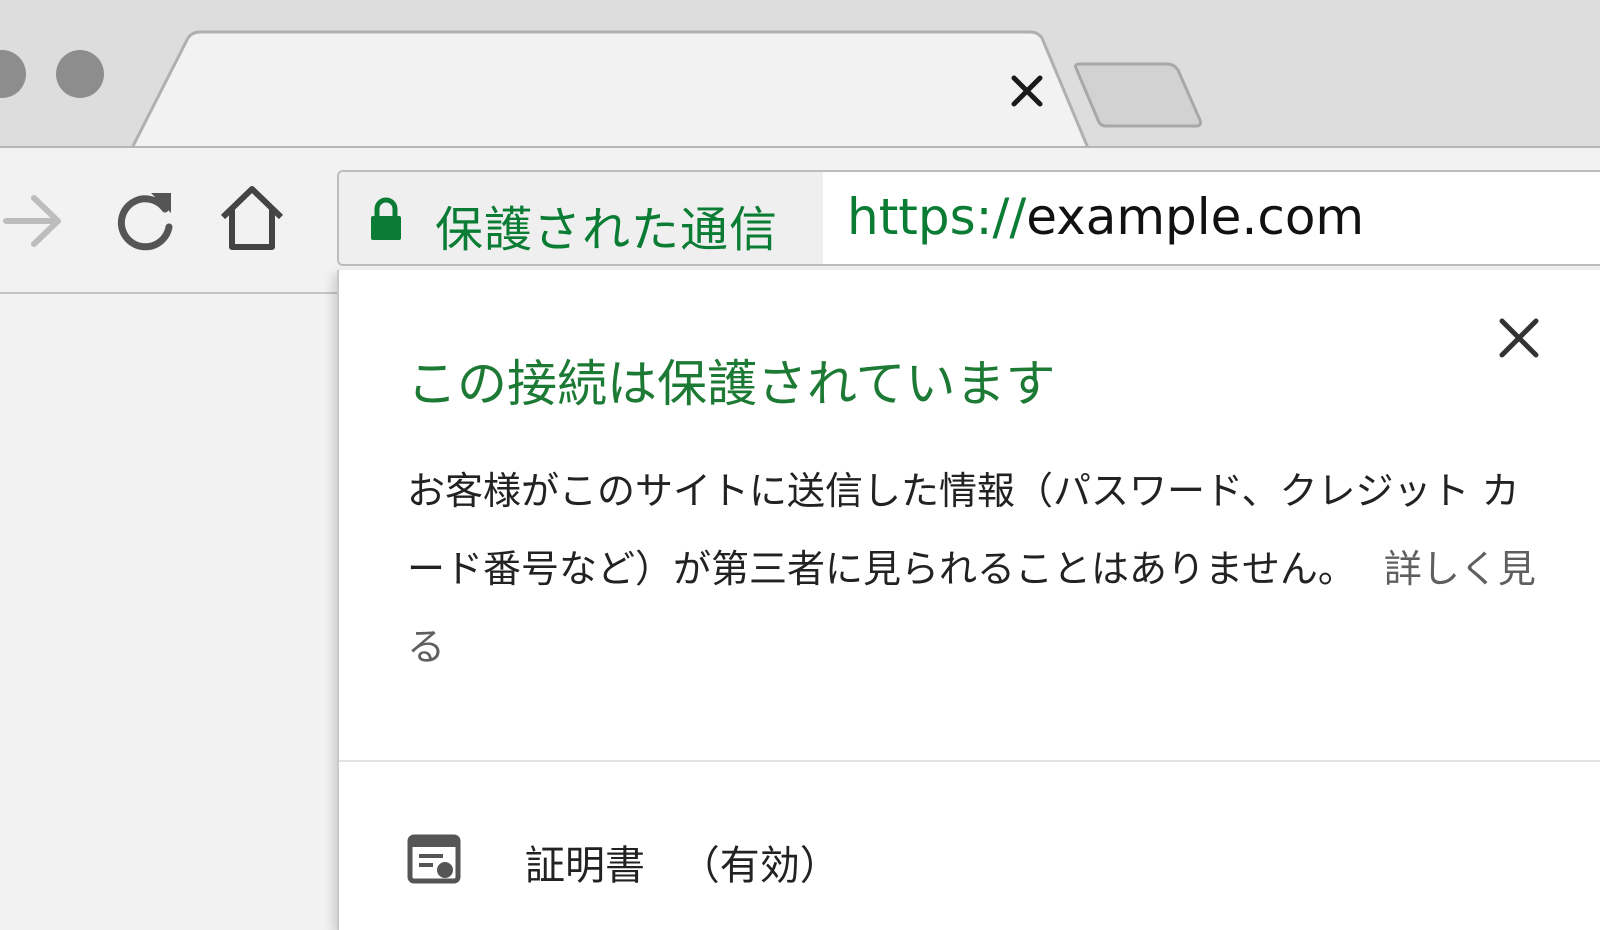 This screenshot has width=1600, height=930. I want to click on forward-button, so click(35, 221).